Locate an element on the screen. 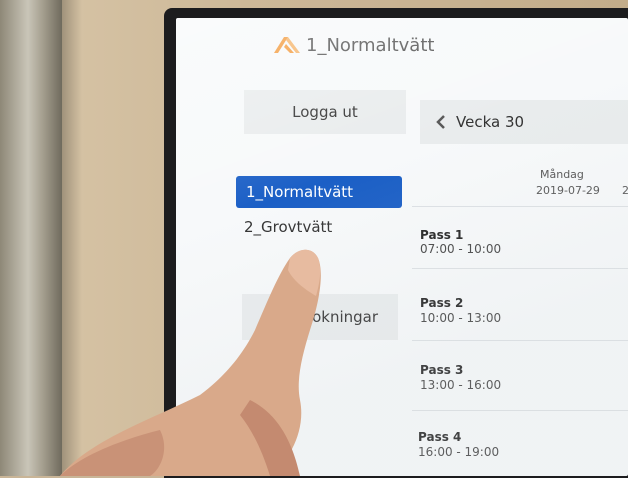 The image size is (628, 478). app-header: 1_Normaltvätt is located at coordinates (354, 45).